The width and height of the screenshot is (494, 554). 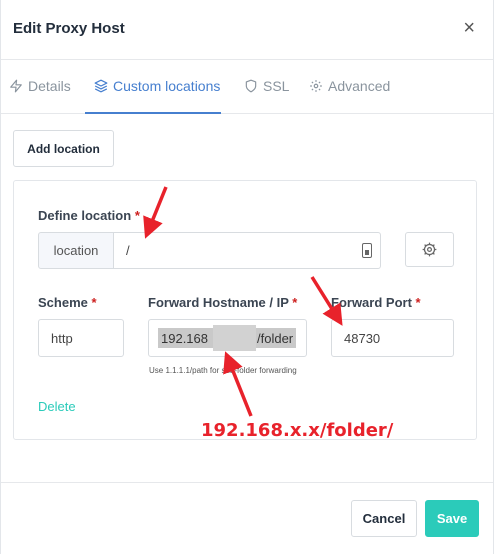 I want to click on password-manager-icon, so click(x=367, y=250).